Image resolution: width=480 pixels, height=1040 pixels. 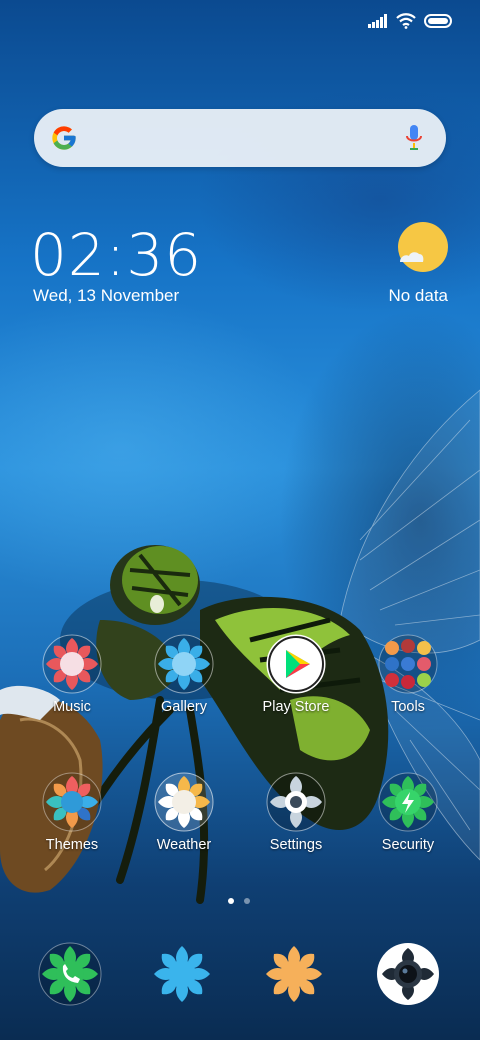 What do you see at coordinates (408, 802) in the screenshot?
I see `security-icon` at bounding box center [408, 802].